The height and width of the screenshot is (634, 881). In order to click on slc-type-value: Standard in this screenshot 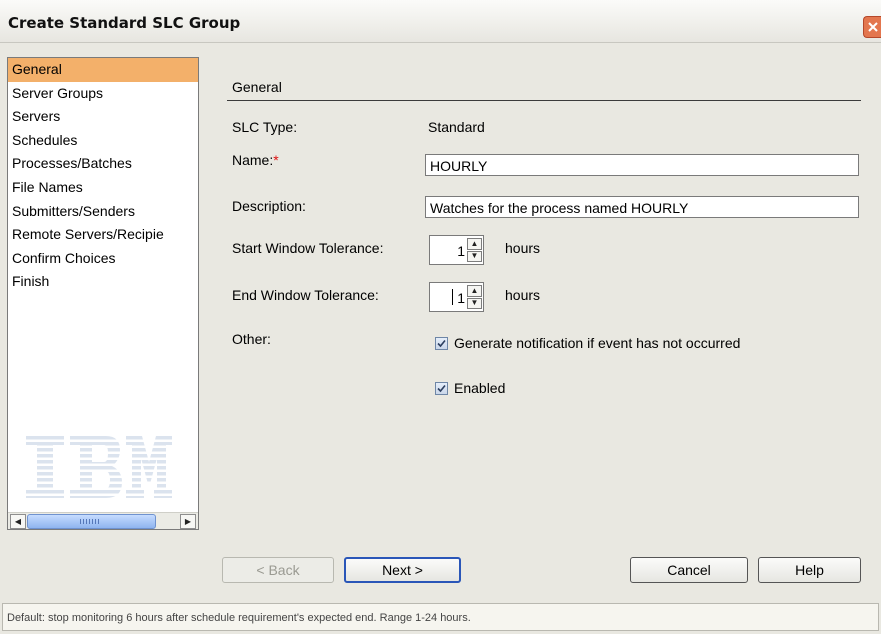, I will do `click(456, 127)`.